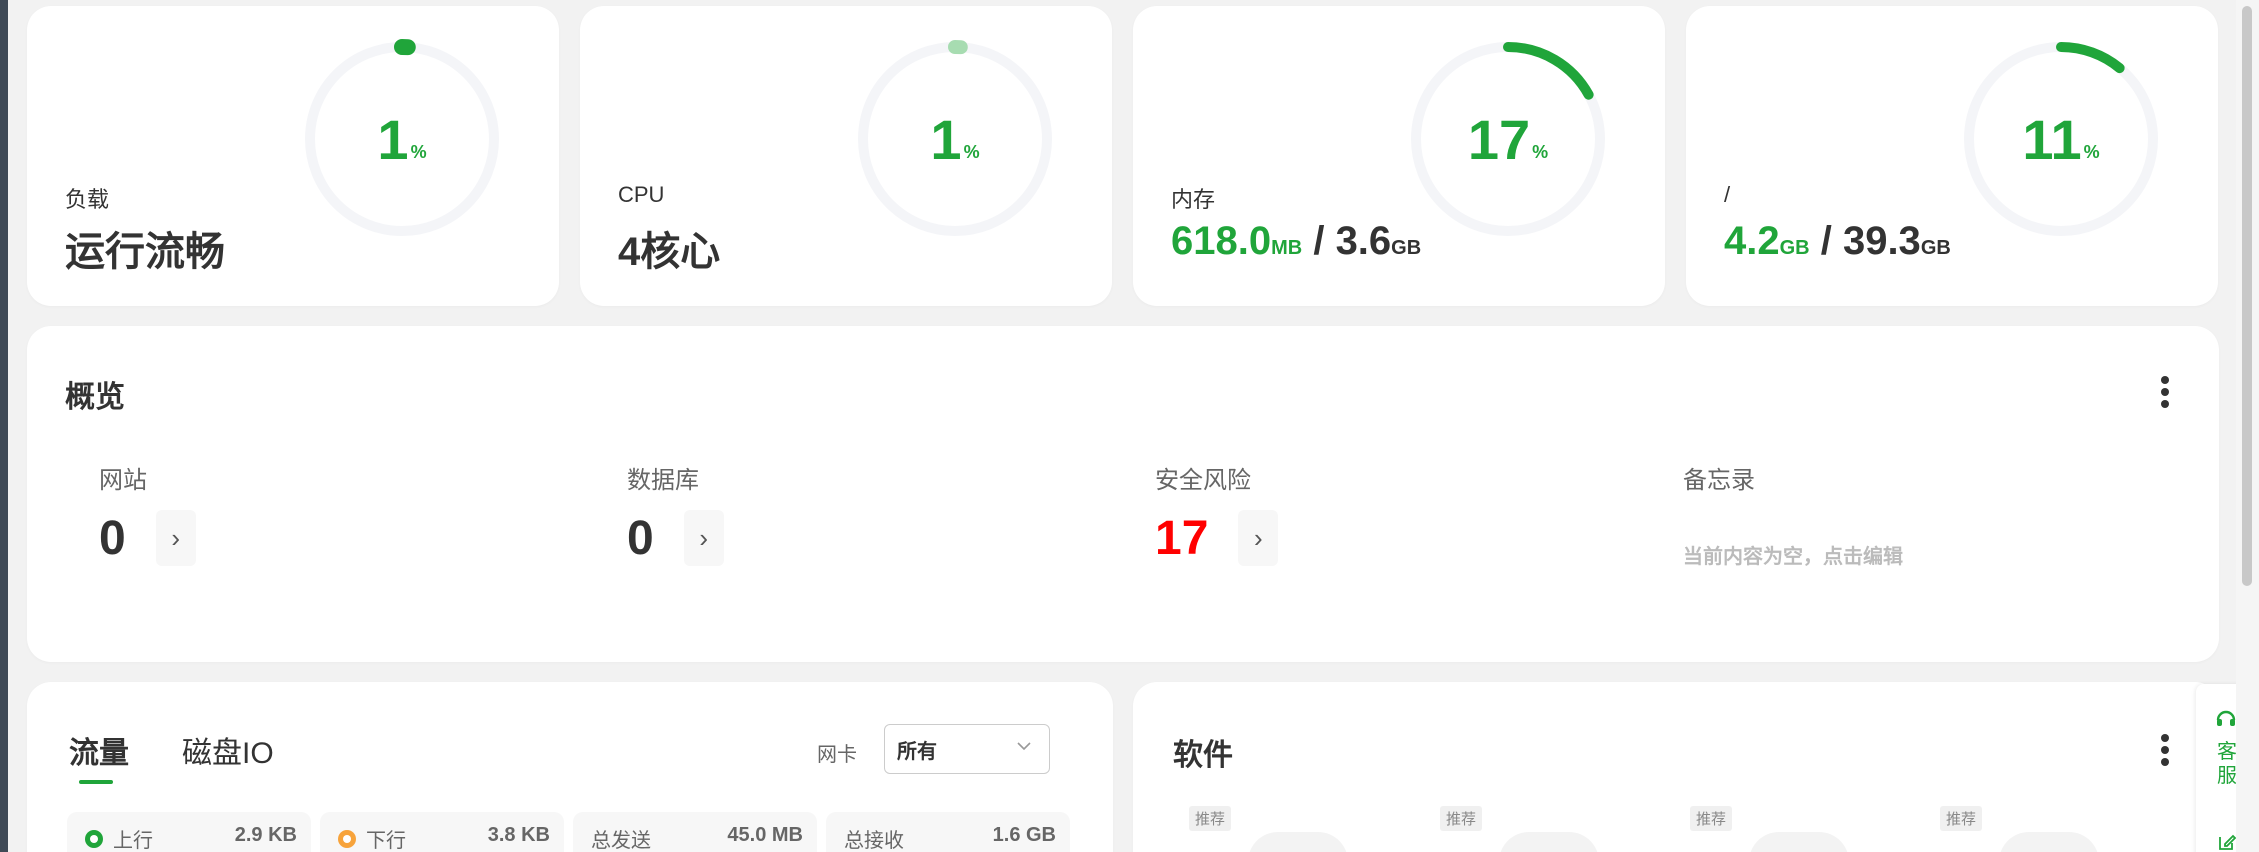 Image resolution: width=2259 pixels, height=852 pixels. Describe the element at coordinates (1935, 248) in the screenshot. I see `disk-total-unit: GB` at that location.